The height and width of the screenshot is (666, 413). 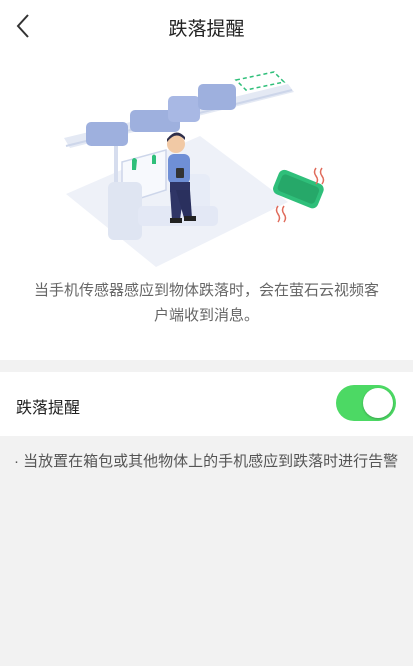 I want to click on fall-alert-toggle, so click(x=366, y=403).